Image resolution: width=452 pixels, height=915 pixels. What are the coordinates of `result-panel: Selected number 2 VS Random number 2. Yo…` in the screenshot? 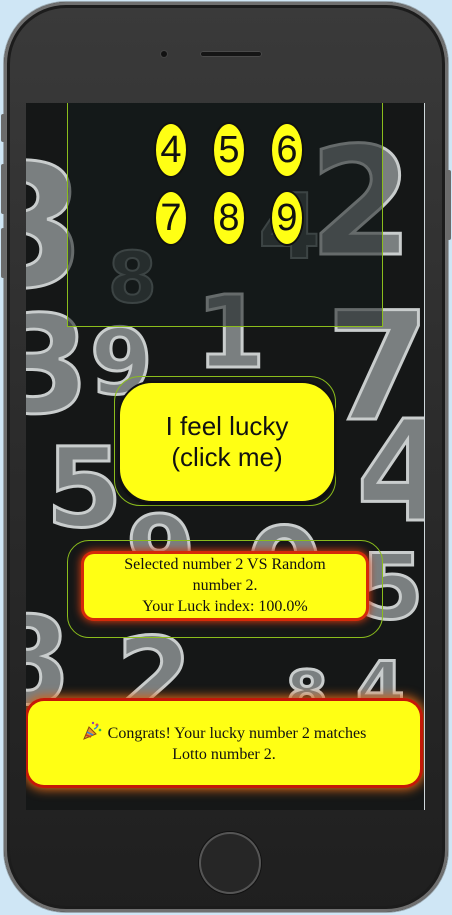 It's located at (225, 586).